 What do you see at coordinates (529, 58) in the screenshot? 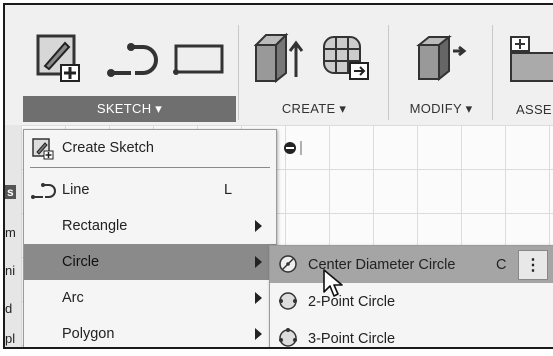
I see `assemble-tool-icon` at bounding box center [529, 58].